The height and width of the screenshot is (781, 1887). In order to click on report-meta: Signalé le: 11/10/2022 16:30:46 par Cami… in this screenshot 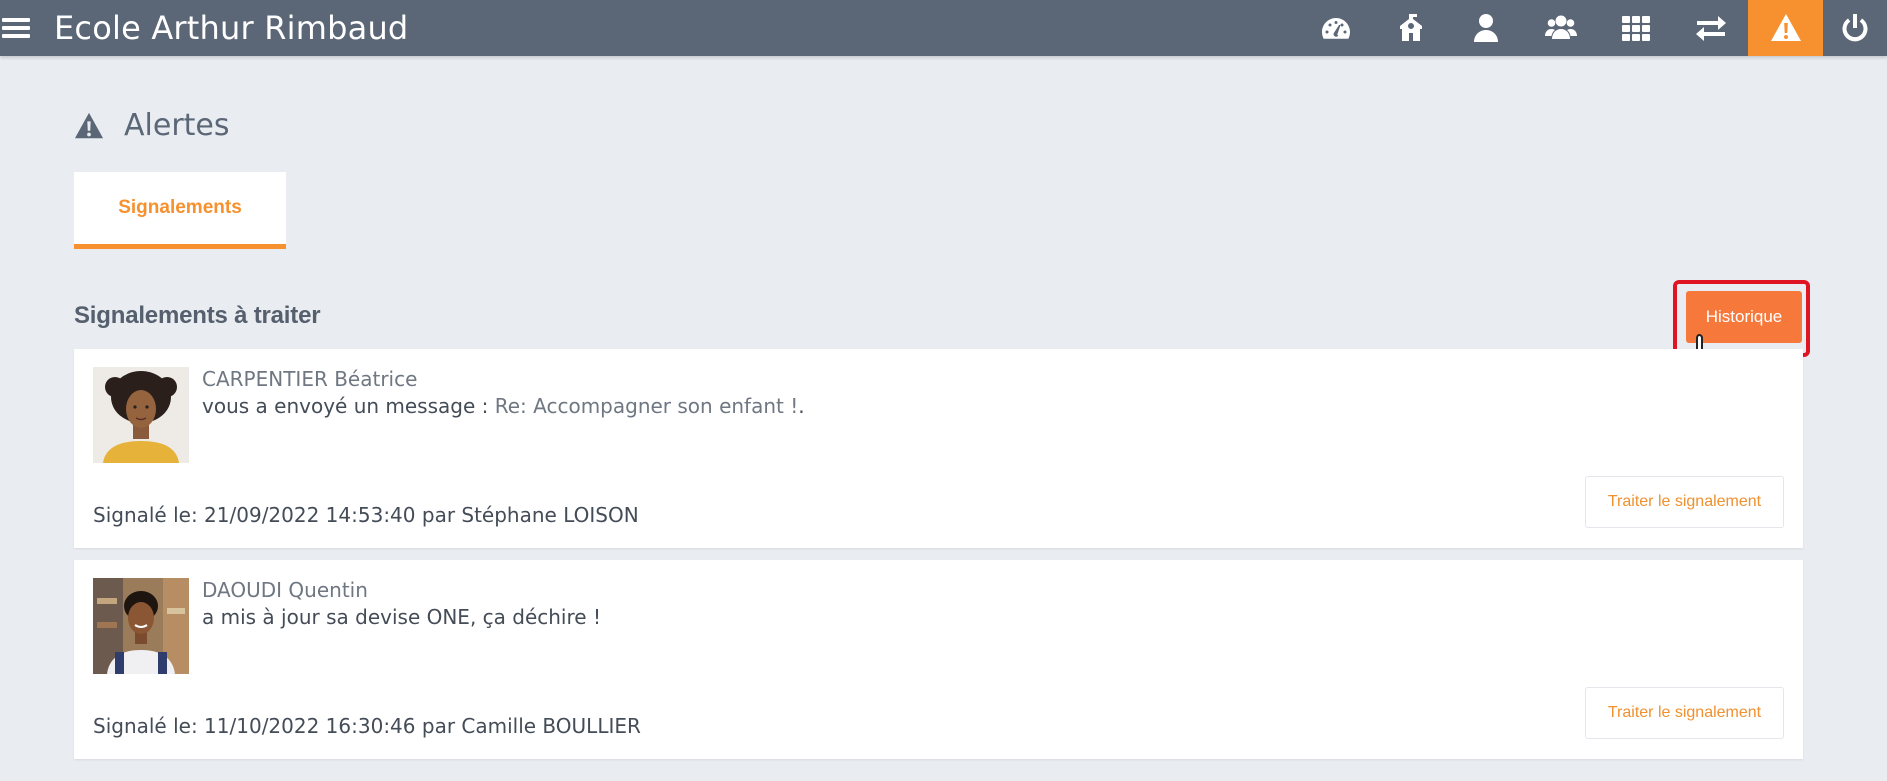, I will do `click(367, 726)`.